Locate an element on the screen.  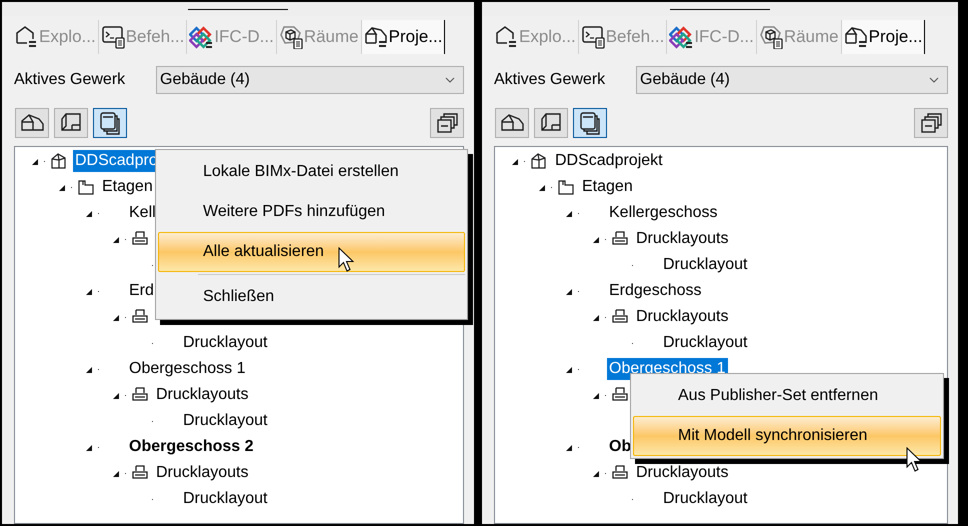
tree-item: DDScadprojekt is located at coordinates (609, 161).